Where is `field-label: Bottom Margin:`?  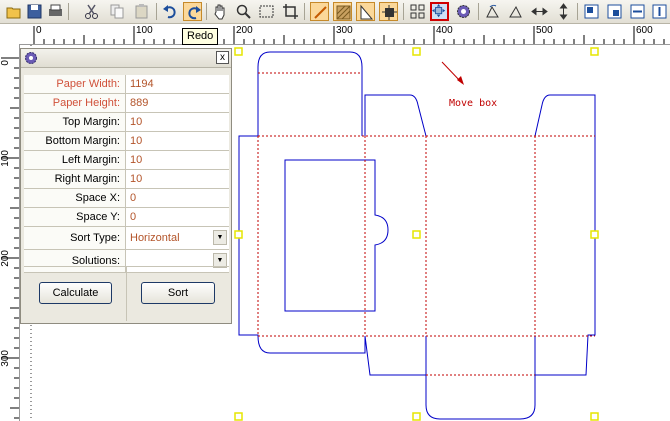 field-label: Bottom Margin: is located at coordinates (75, 141).